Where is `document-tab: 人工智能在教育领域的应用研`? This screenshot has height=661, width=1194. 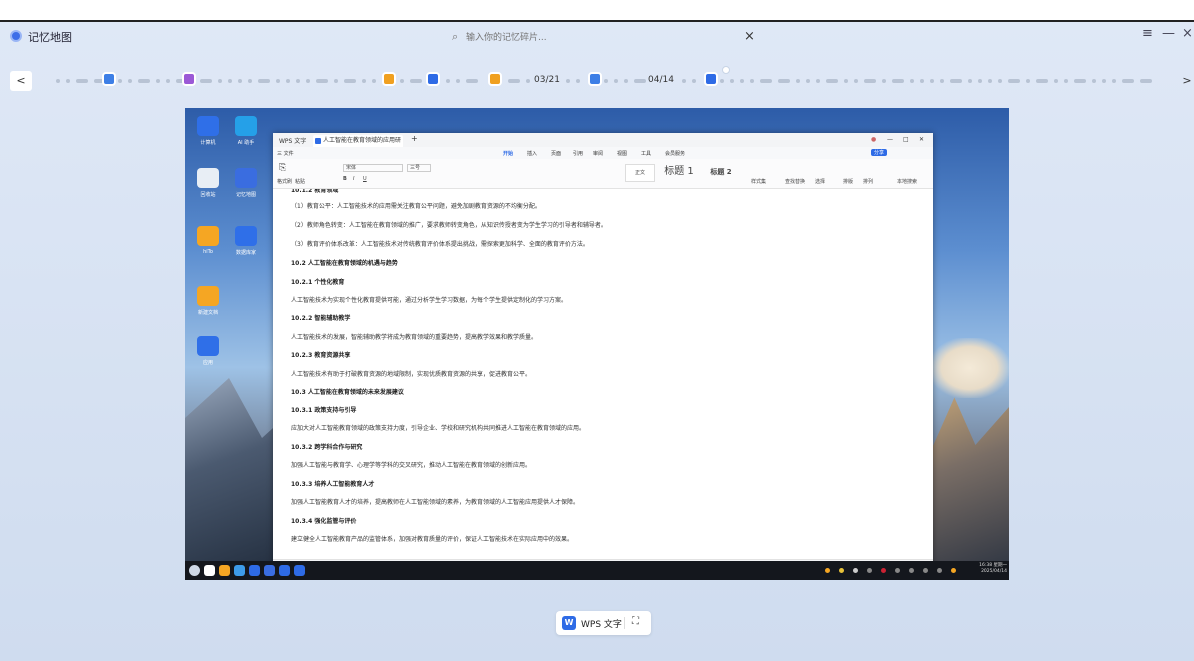 document-tab: 人工智能在教育领域的应用研 is located at coordinates (358, 141).